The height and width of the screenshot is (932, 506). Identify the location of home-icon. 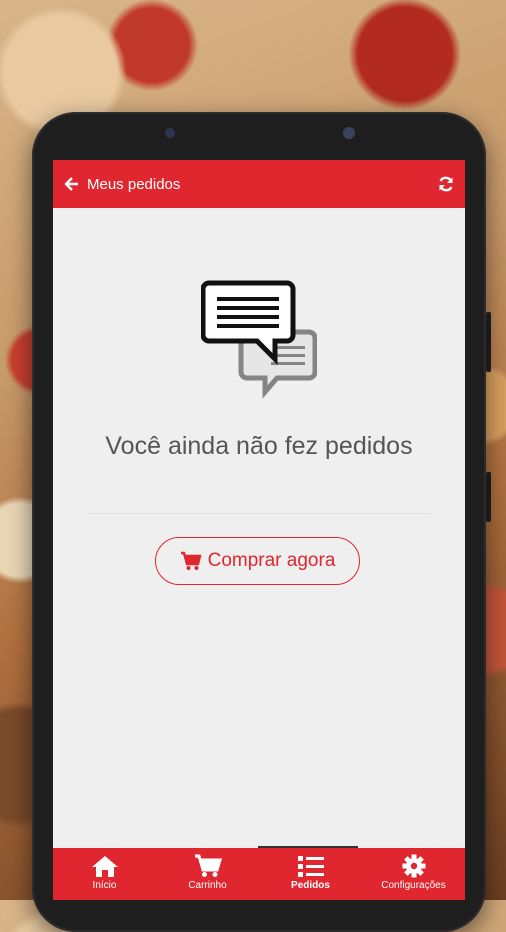
(105, 866).